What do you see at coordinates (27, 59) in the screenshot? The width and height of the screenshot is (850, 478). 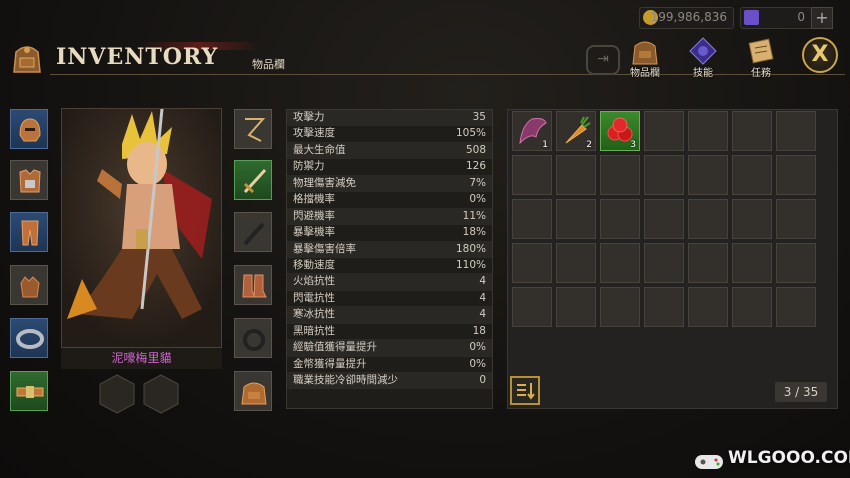 I see `backpack-logo-icon` at bounding box center [27, 59].